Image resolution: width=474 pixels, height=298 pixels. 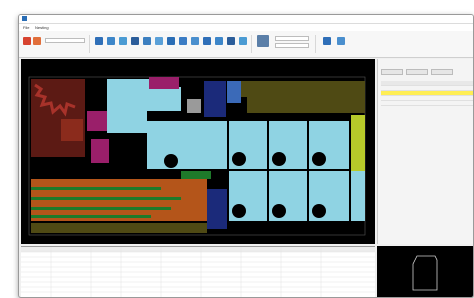 What do you see at coordinates (207, 41) in the screenshot?
I see `remnant-icon` at bounding box center [207, 41].